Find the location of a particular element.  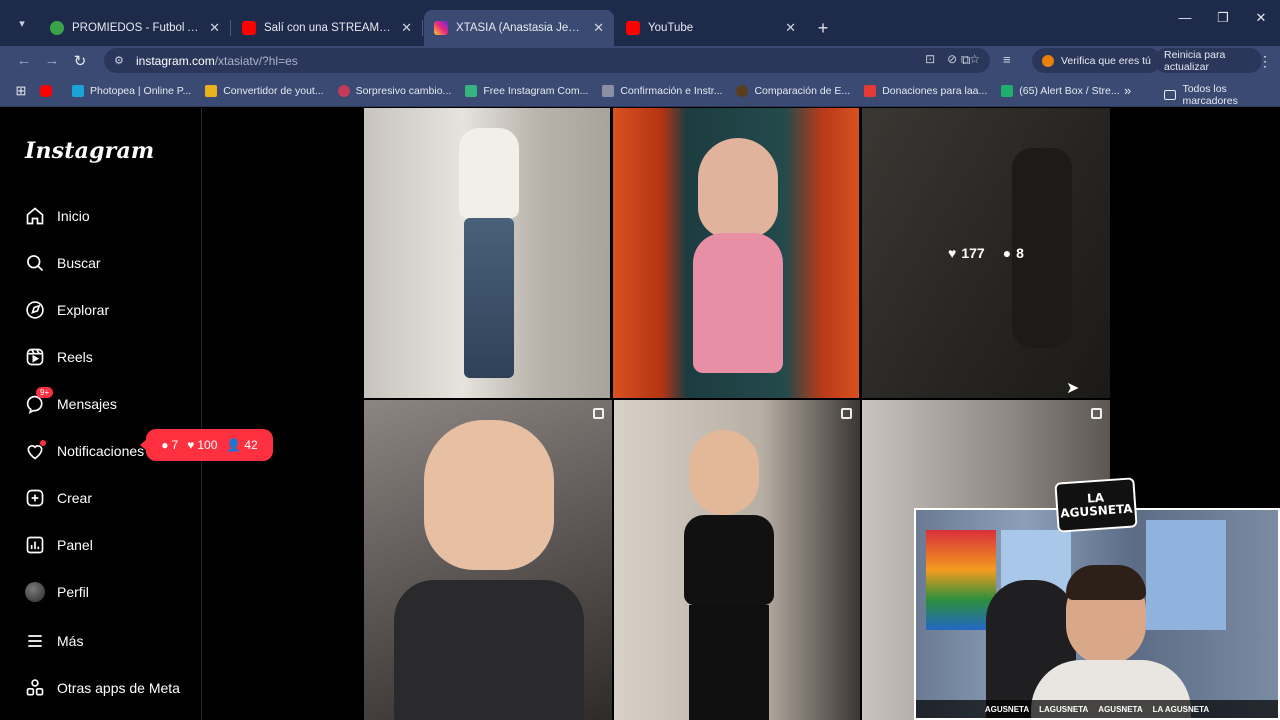

tab-title: PROMIEDOS - Futbol Argentina is located at coordinates (136, 28).